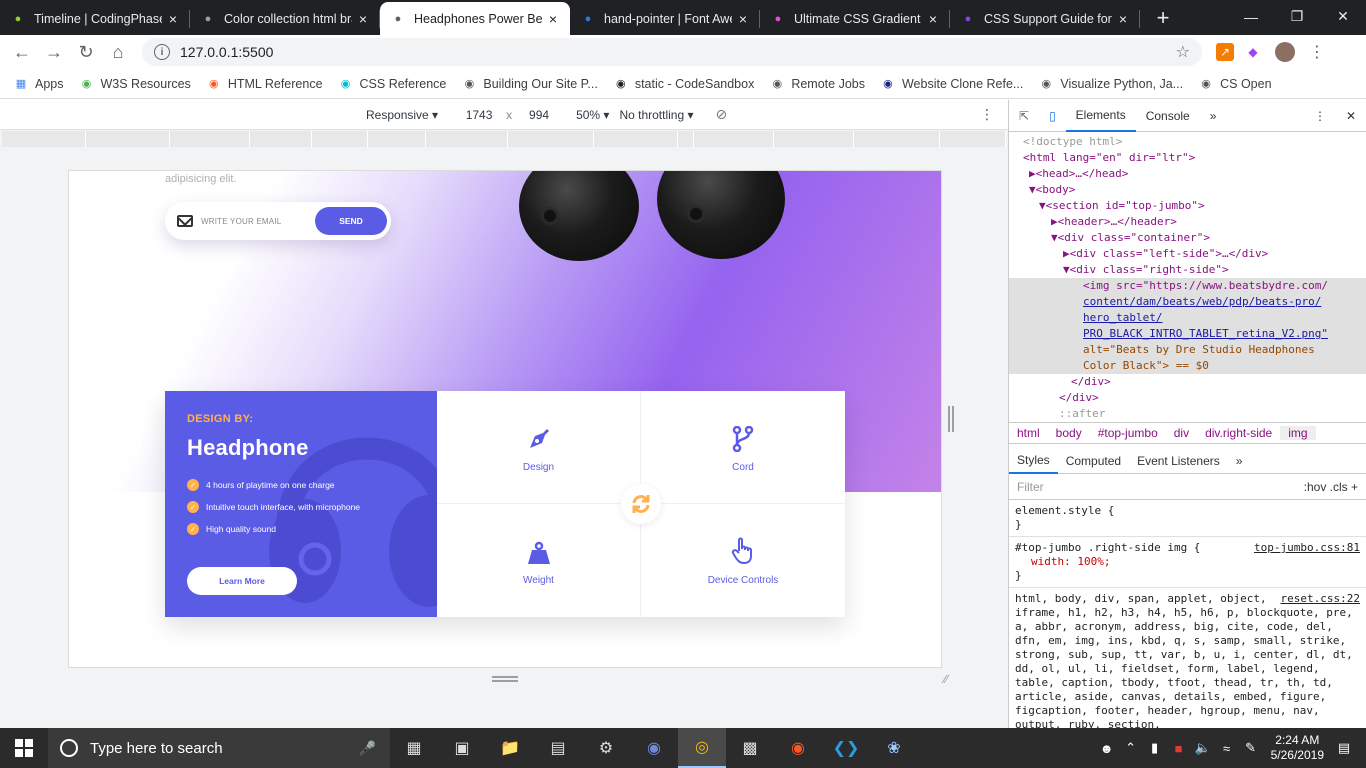 This screenshot has height=768, width=1366. I want to click on breadcrumb-item: div, so click(1181, 433).